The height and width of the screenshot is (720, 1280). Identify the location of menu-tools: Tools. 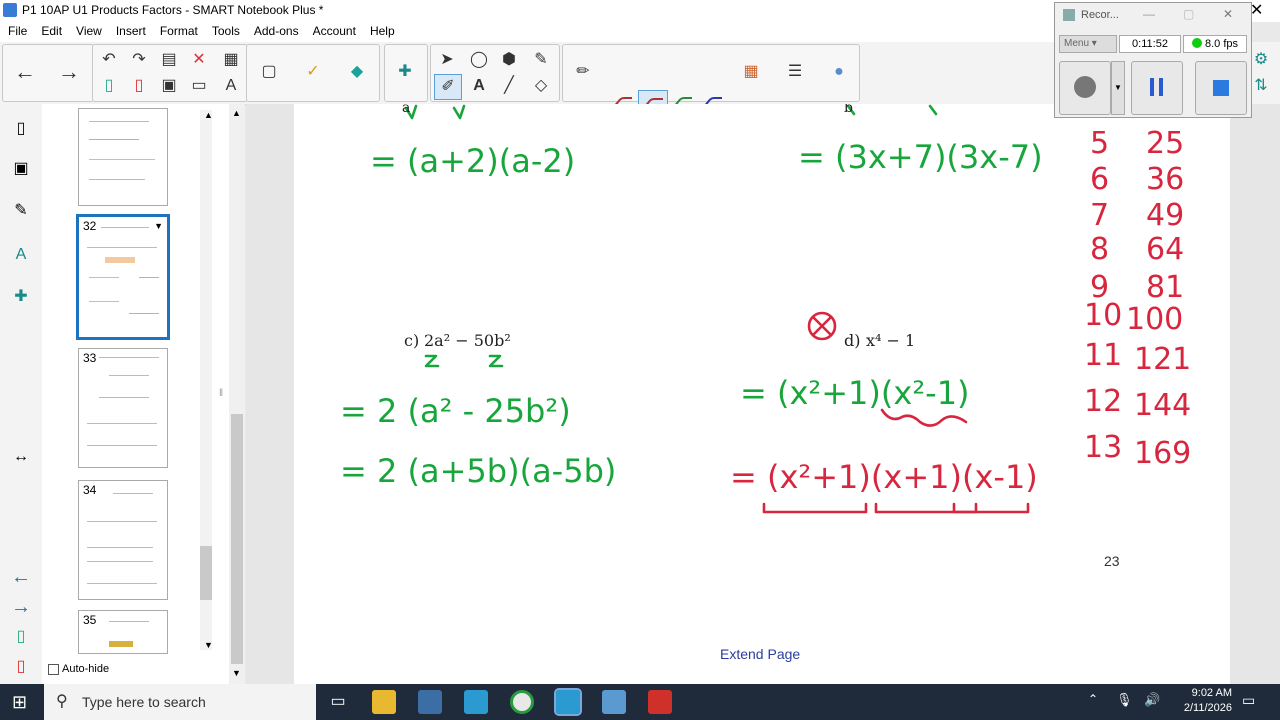
(226, 31).